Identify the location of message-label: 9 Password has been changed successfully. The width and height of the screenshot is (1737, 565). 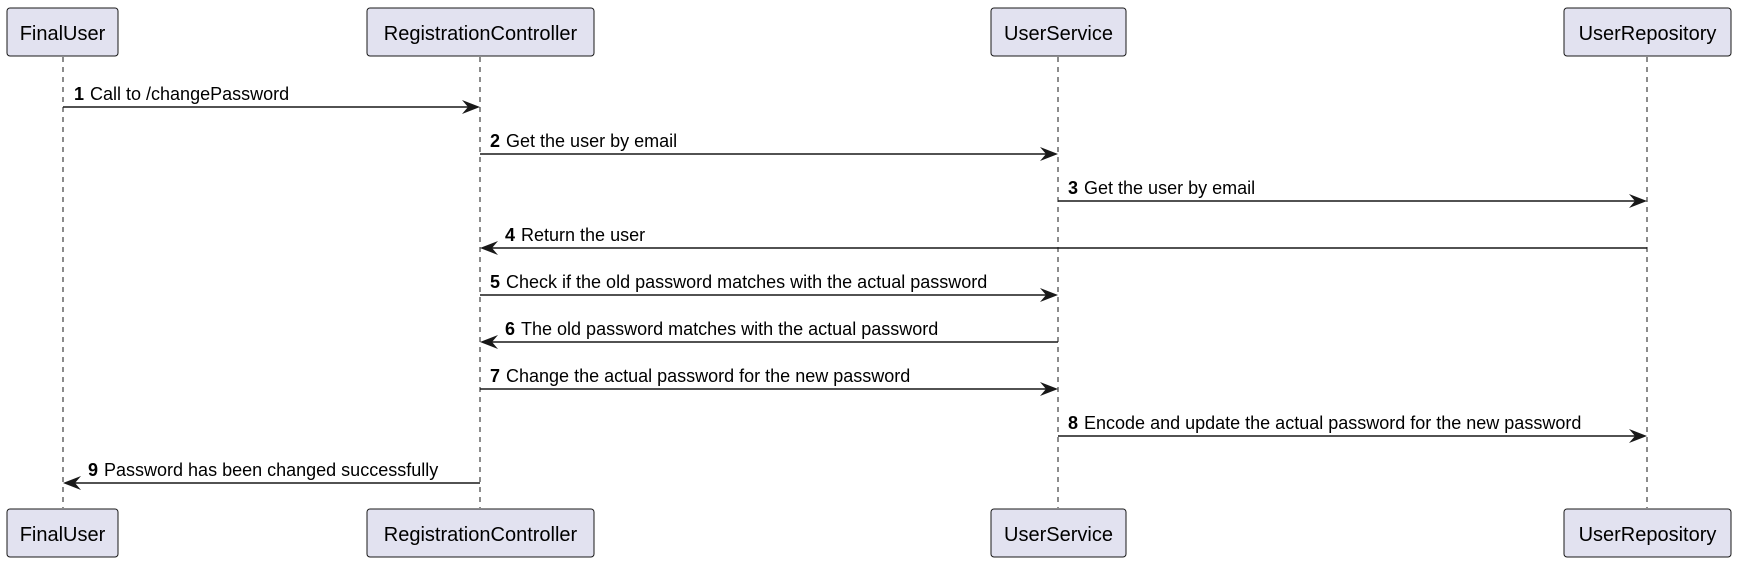
(263, 470).